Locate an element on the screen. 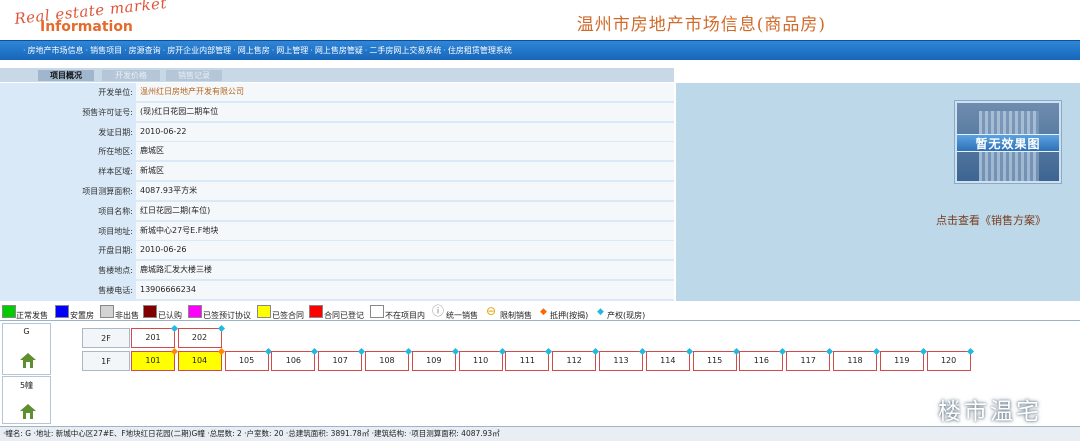 Image resolution: width=1080 pixels, height=441 pixels. site-title: 温州市房地产市场信息(商品房) is located at coordinates (701, 25).